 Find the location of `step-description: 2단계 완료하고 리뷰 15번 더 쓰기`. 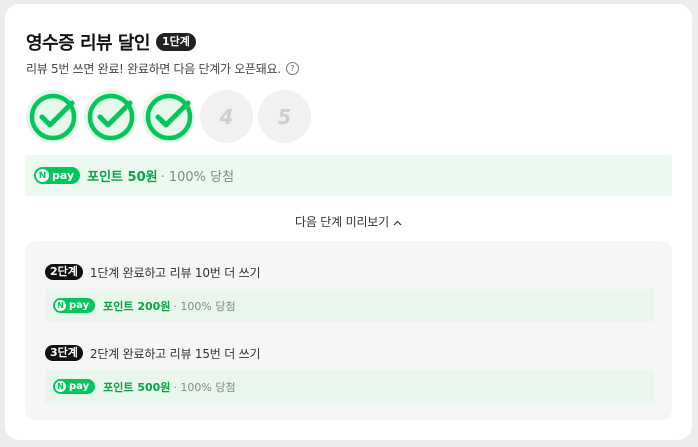

step-description: 2단계 완료하고 리뷰 15번 더 쓰기 is located at coordinates (175, 353).